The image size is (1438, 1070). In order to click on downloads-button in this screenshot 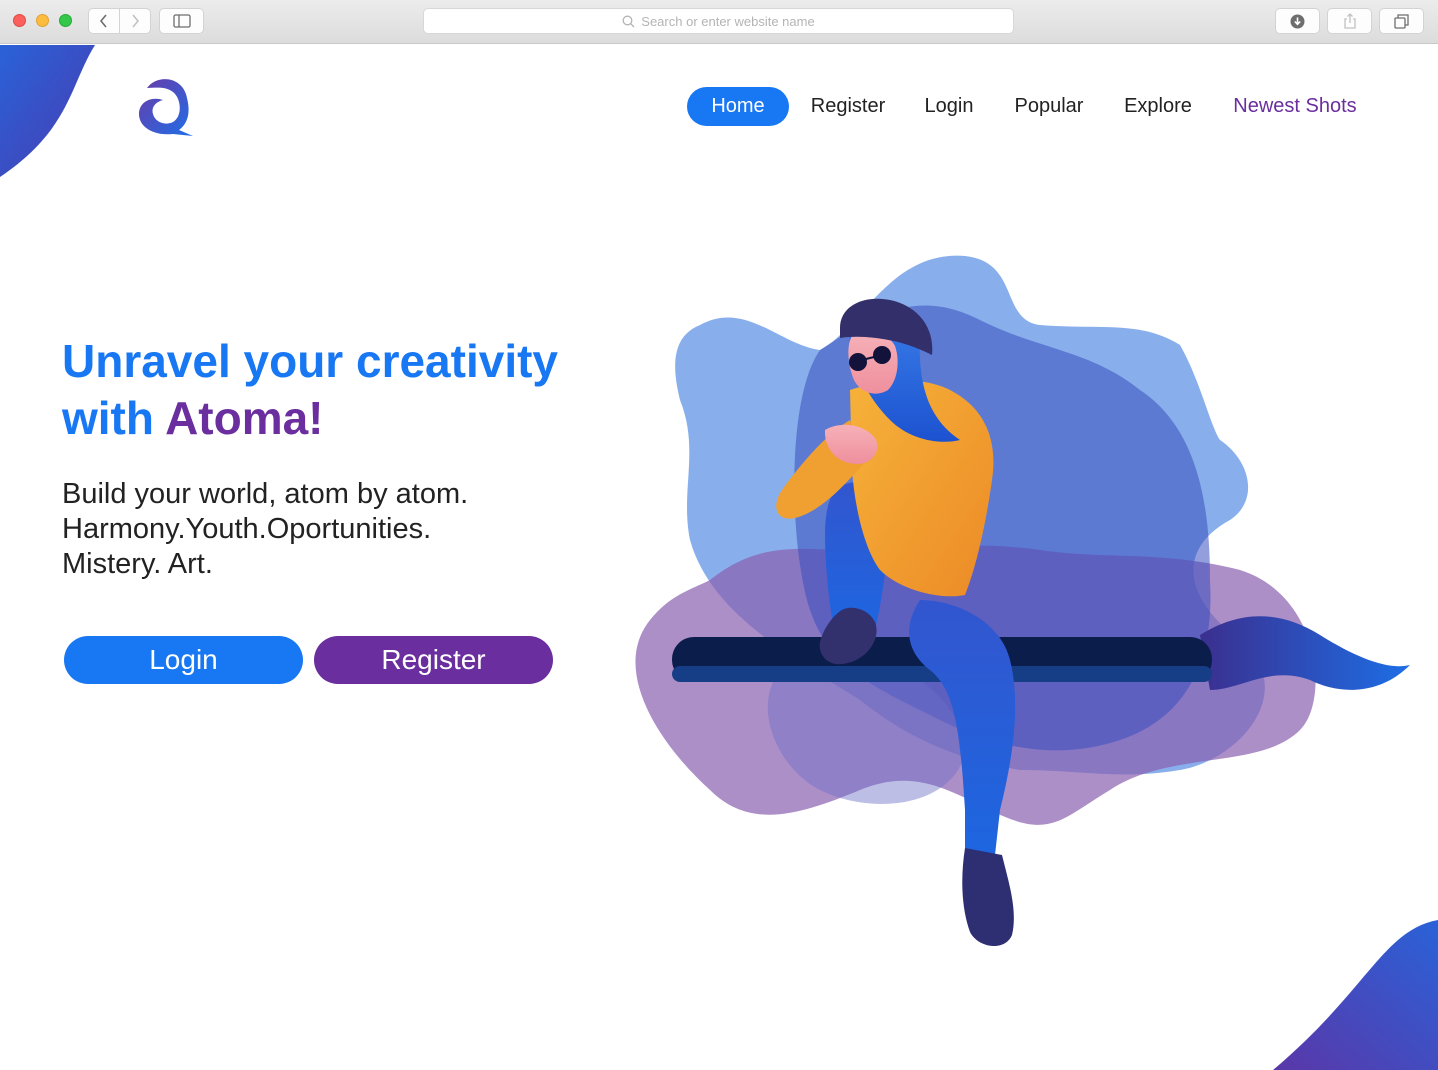, I will do `click(1297, 21)`.